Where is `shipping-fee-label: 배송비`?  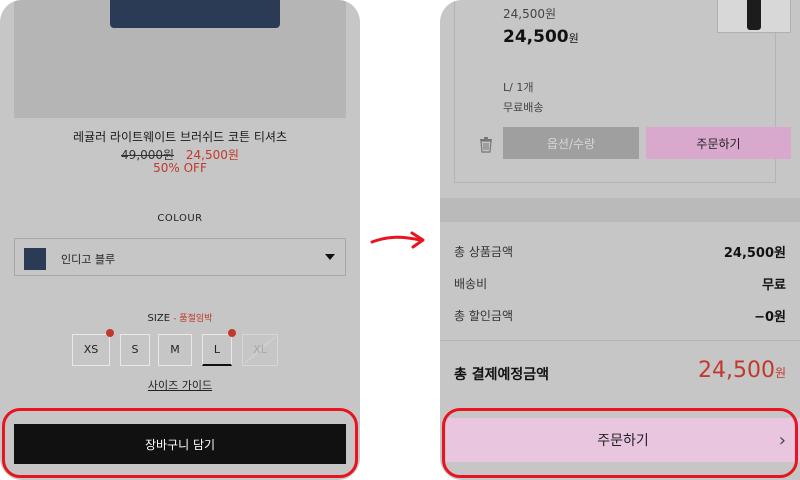 shipping-fee-label: 배송비 is located at coordinates (471, 284).